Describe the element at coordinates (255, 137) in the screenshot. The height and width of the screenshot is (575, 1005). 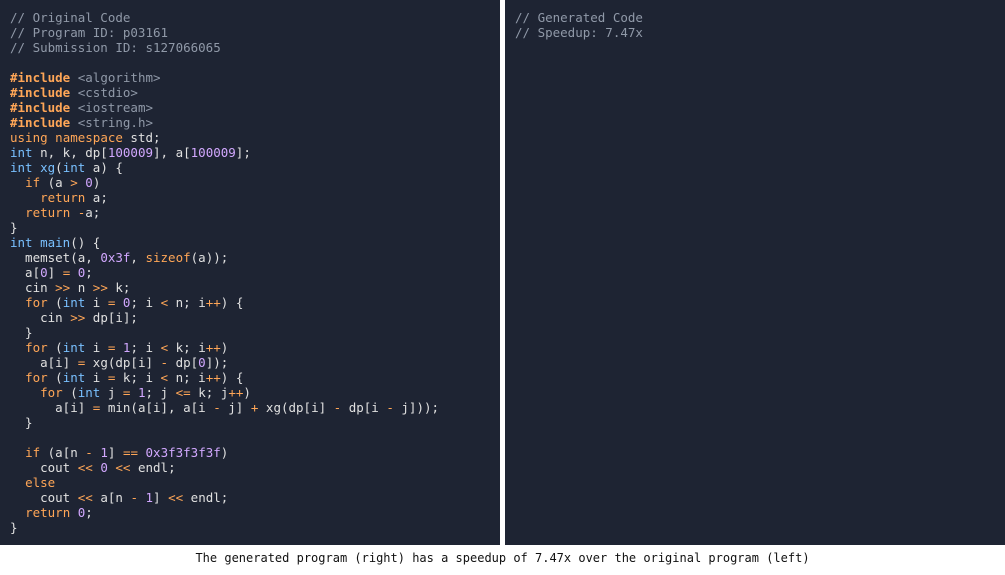
I see `code-line: using namespace std;` at that location.